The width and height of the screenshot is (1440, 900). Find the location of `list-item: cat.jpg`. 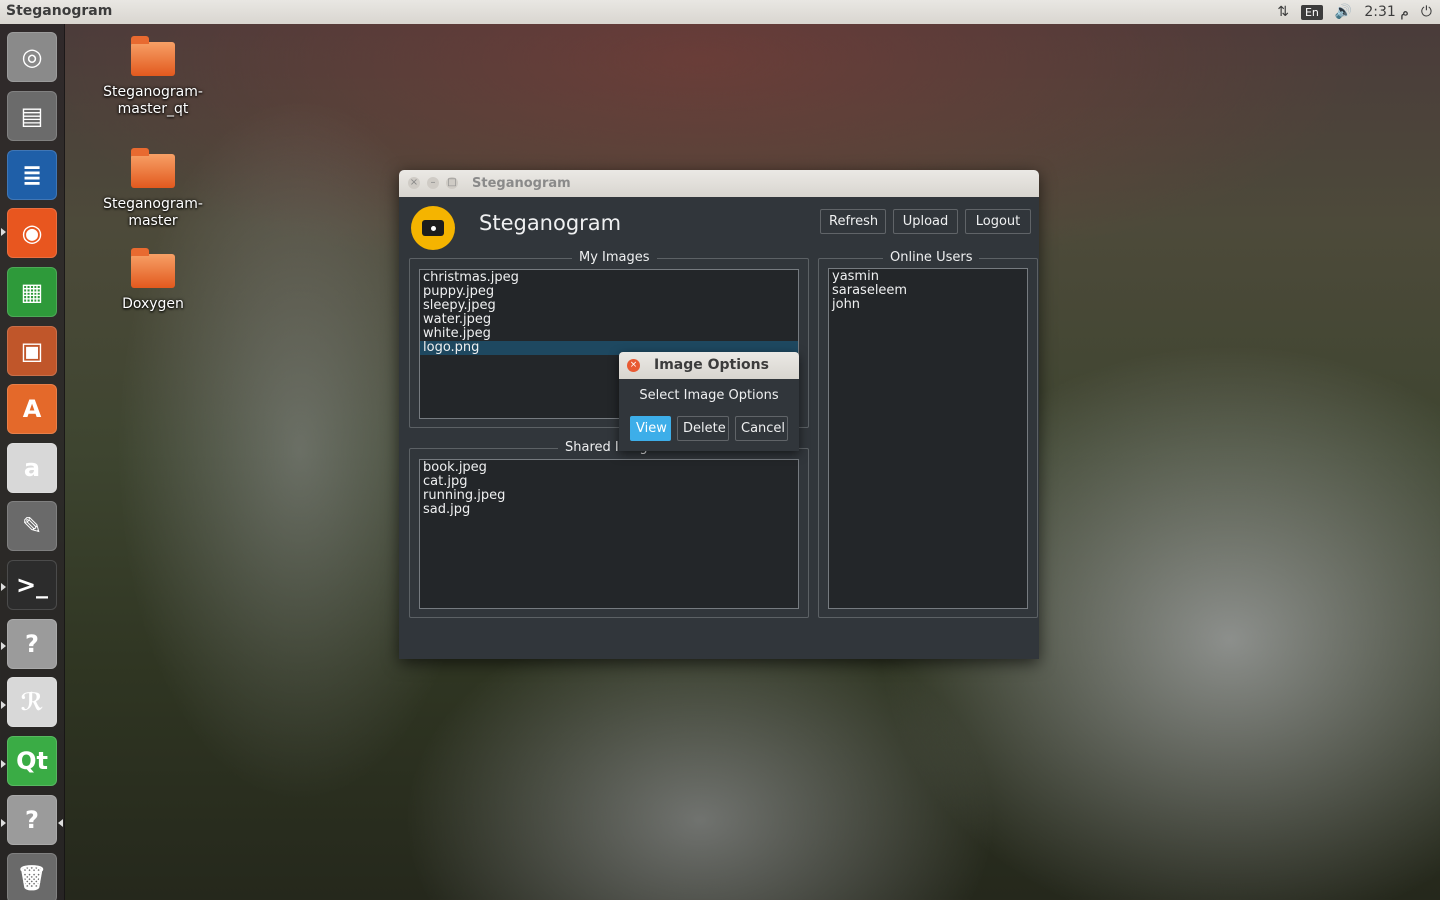

list-item: cat.jpg is located at coordinates (609, 482).